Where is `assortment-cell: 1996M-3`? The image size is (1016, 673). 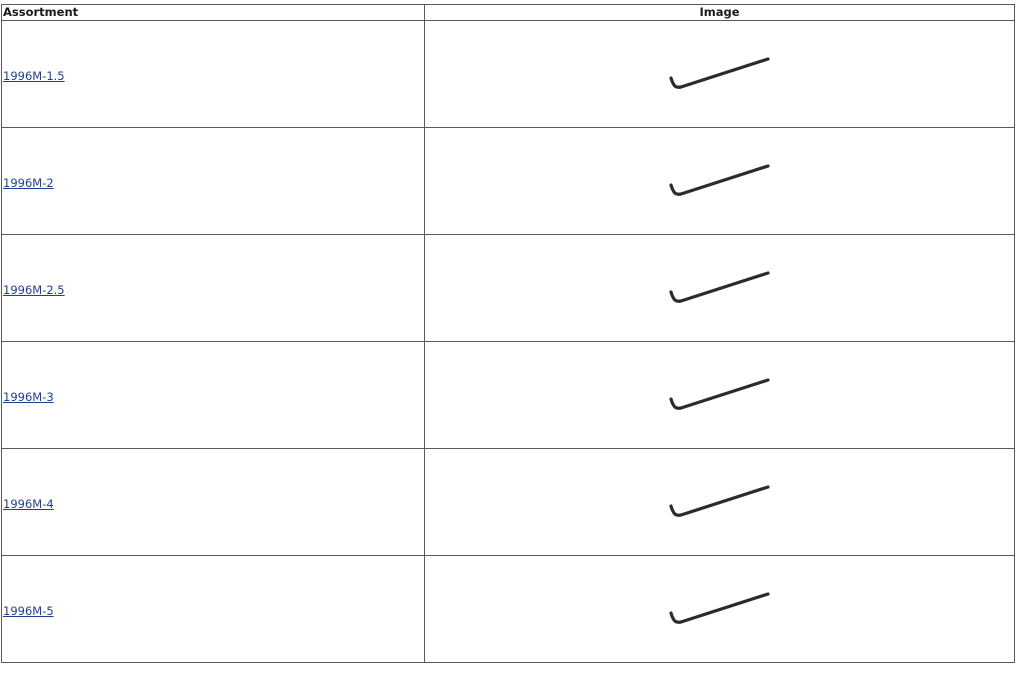 assortment-cell: 1996M-3 is located at coordinates (213, 395).